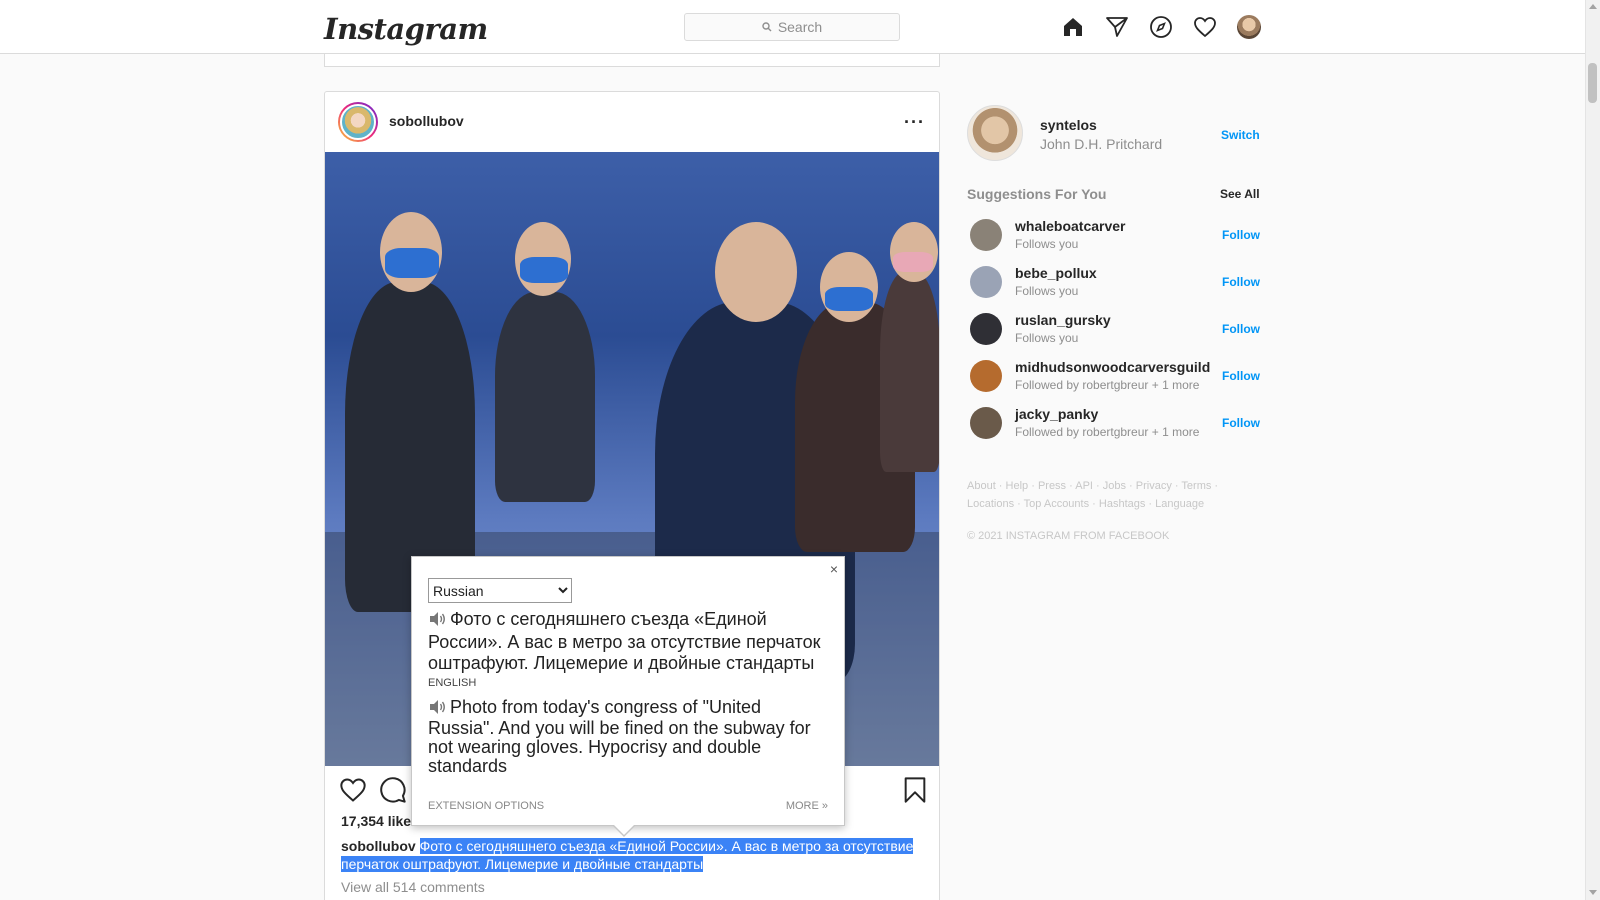 This screenshot has width=1600, height=900. Describe the element at coordinates (406, 29) in the screenshot. I see `instagram-logo: Instagram` at that location.